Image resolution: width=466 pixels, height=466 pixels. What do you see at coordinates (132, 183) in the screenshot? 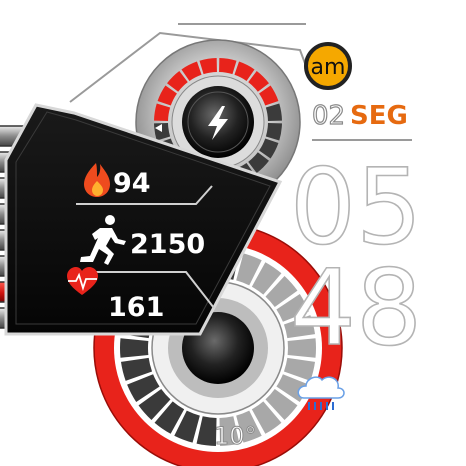
I see `calories-value: 94` at bounding box center [132, 183].